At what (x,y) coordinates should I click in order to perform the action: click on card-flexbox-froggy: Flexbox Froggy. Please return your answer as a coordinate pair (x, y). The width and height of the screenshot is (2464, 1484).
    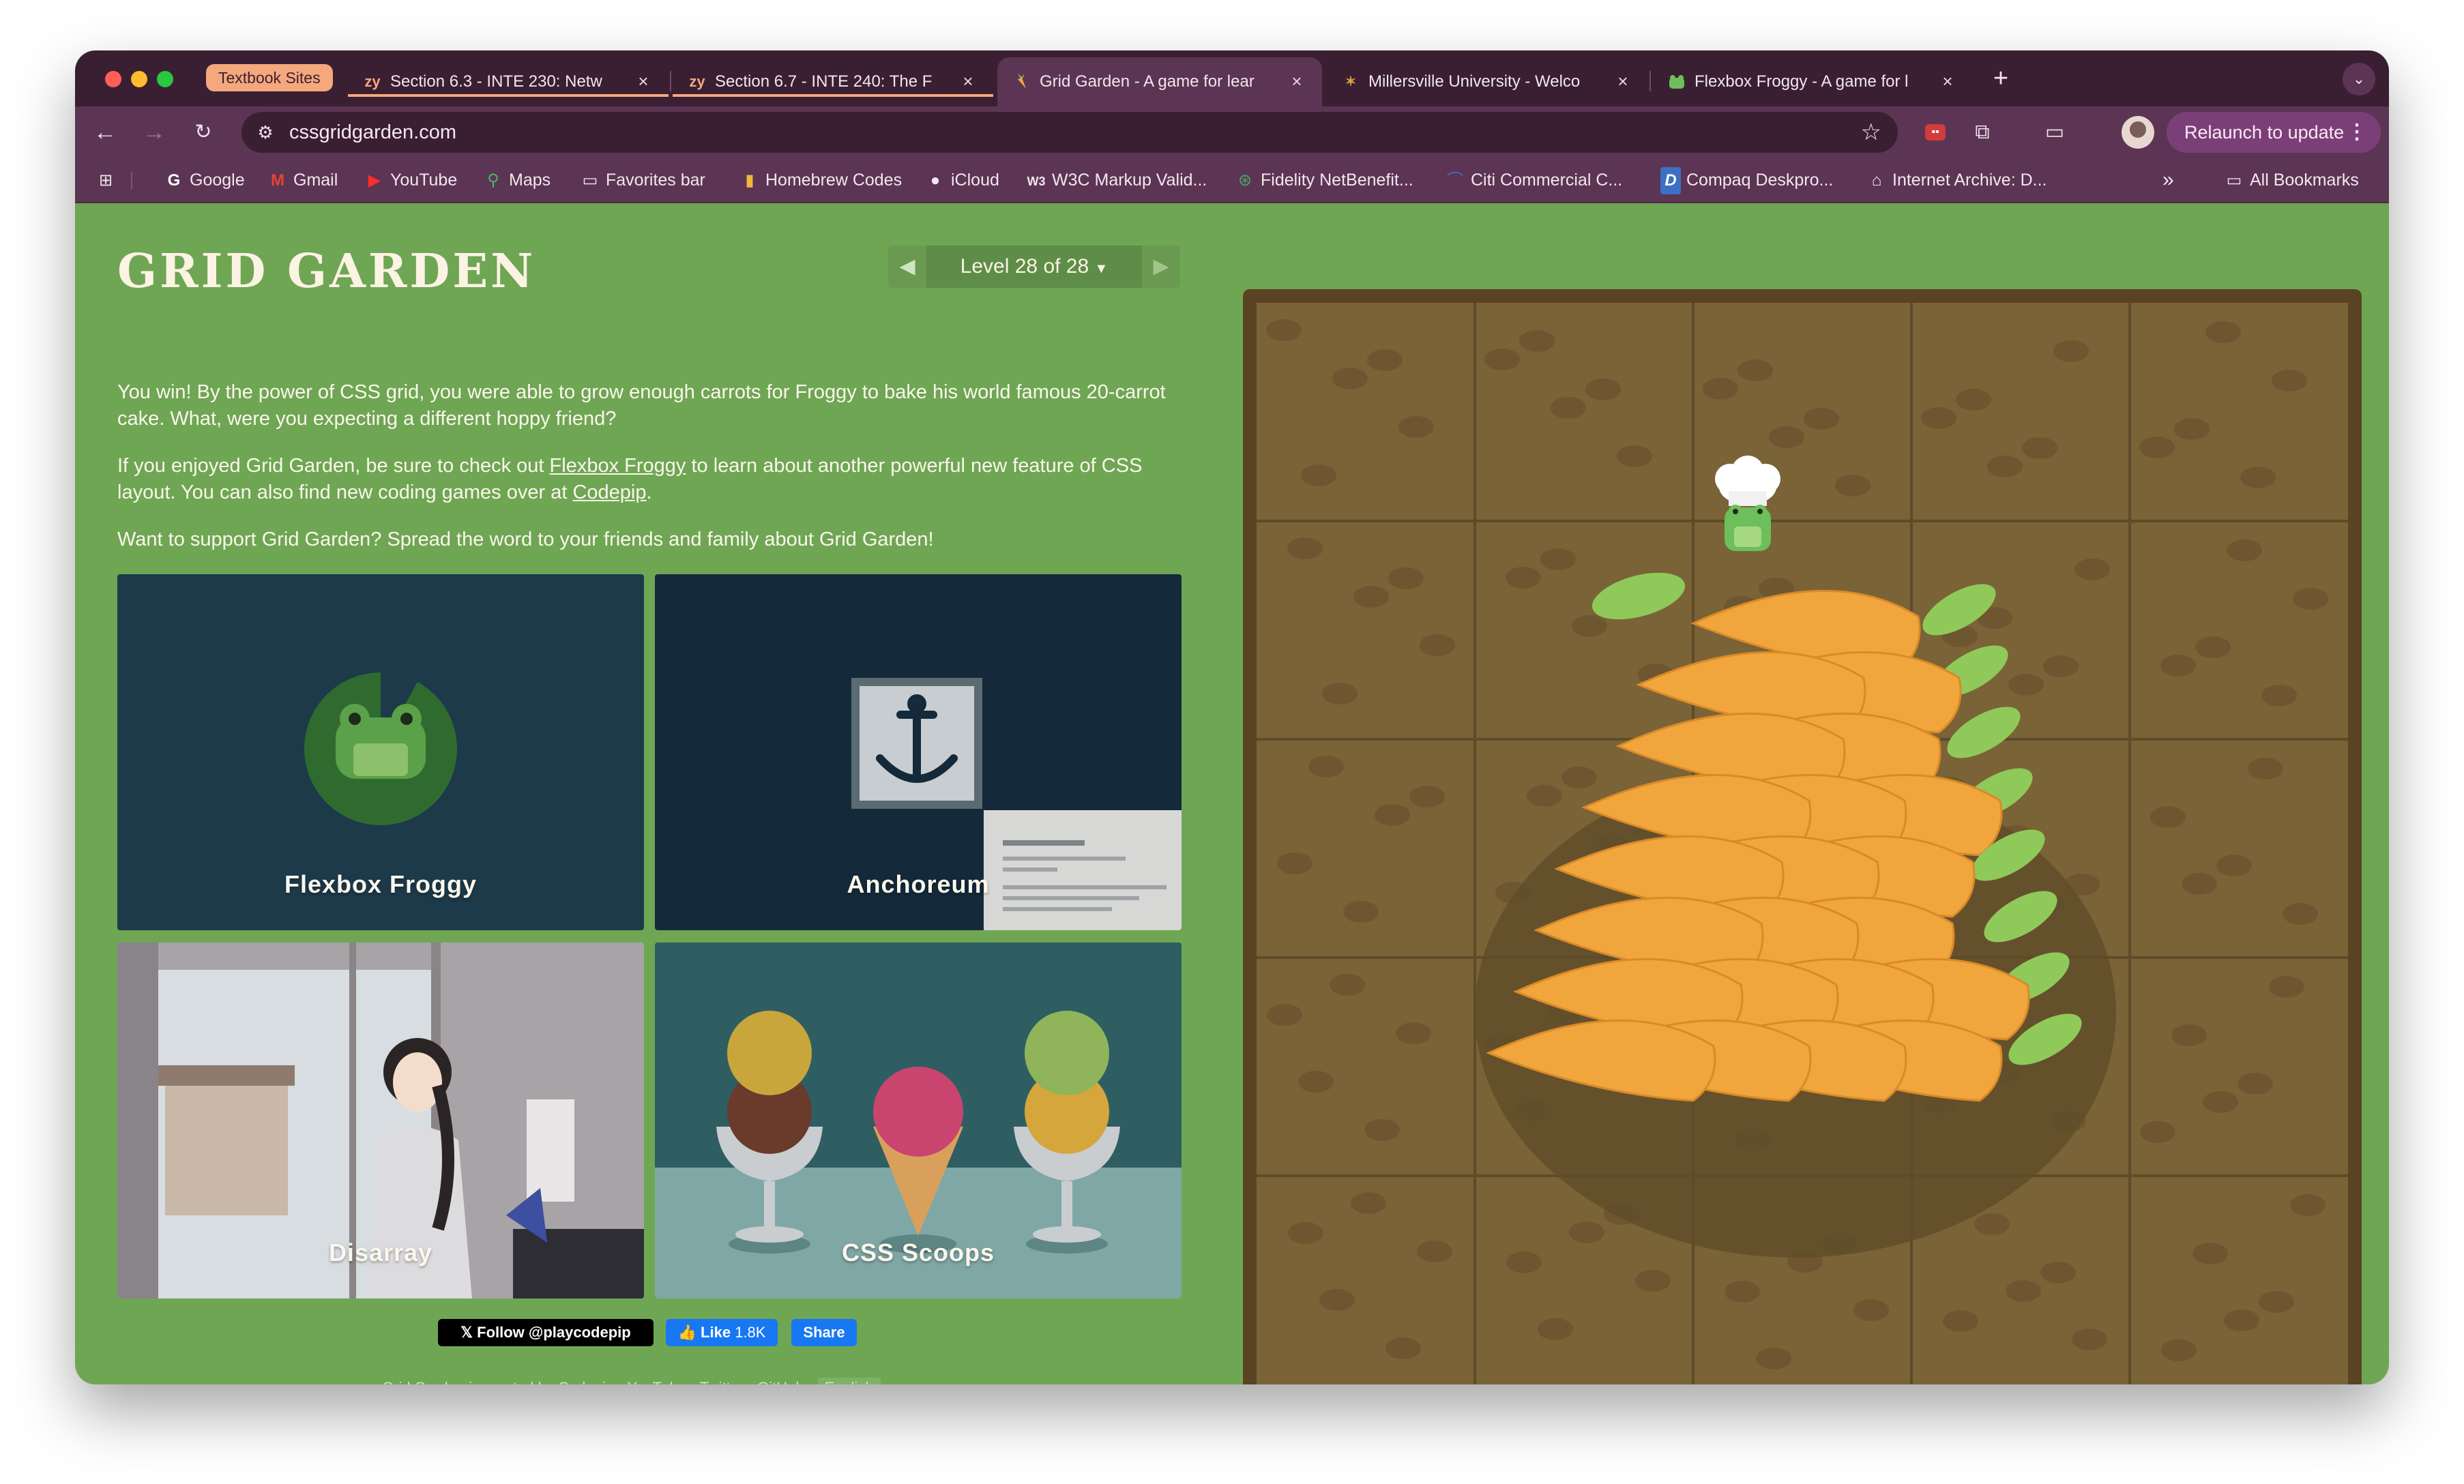
    Looking at the image, I should click on (380, 752).